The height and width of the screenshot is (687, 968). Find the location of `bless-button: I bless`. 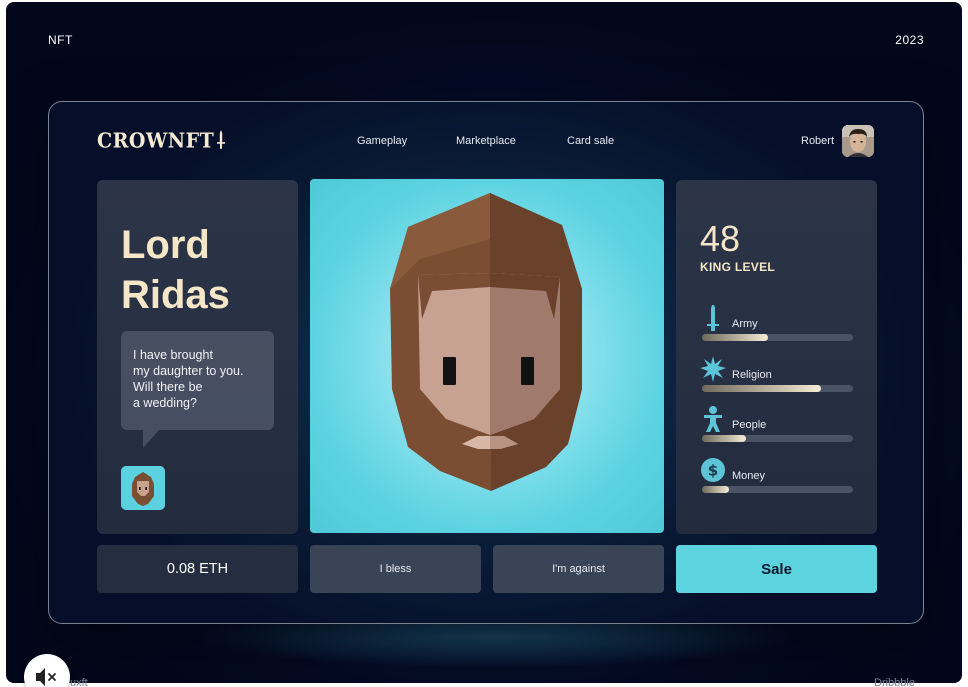

bless-button: I bless is located at coordinates (395, 569).